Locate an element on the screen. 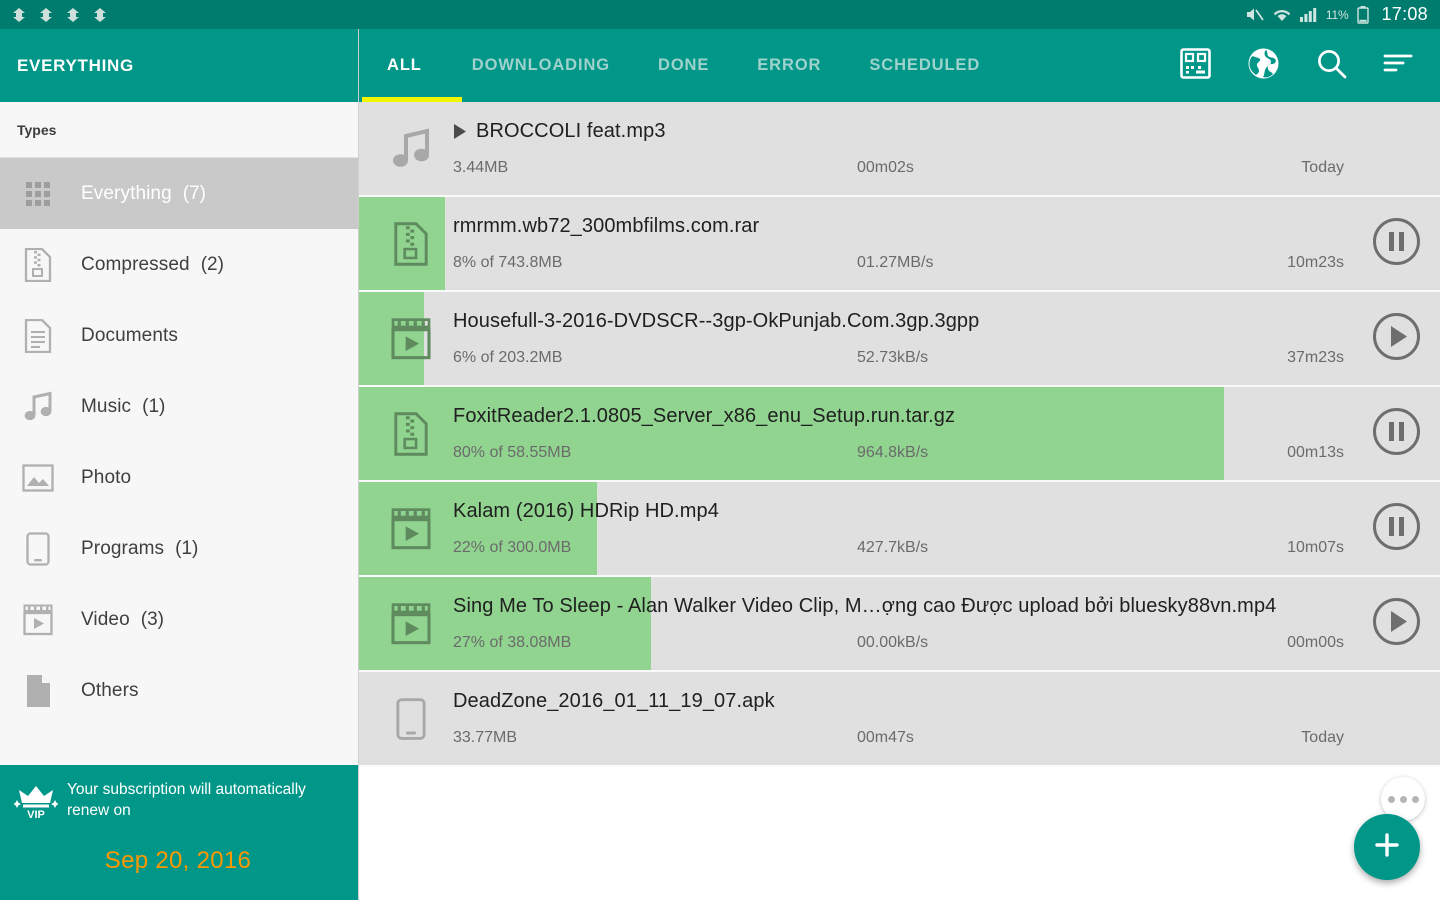 The width and height of the screenshot is (1440, 900). document-icon is located at coordinates (38, 336).